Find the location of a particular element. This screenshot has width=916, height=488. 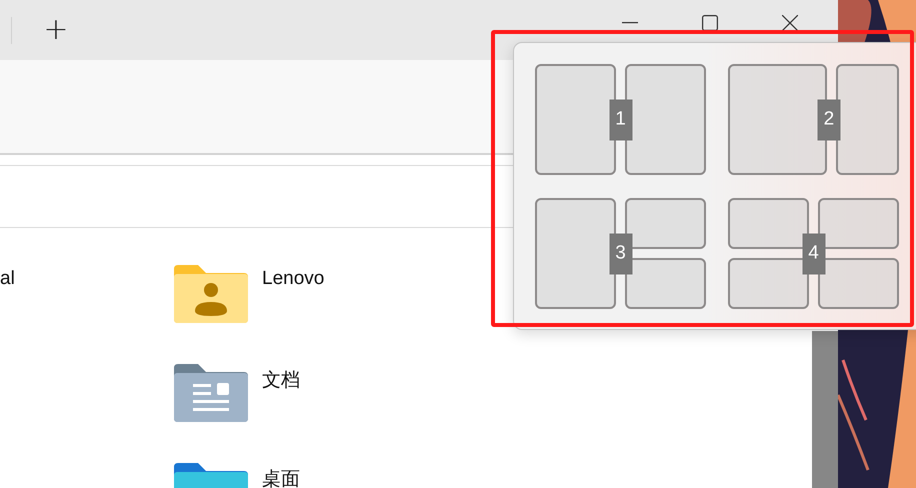

new-tab-button: + is located at coordinates (56, 30).